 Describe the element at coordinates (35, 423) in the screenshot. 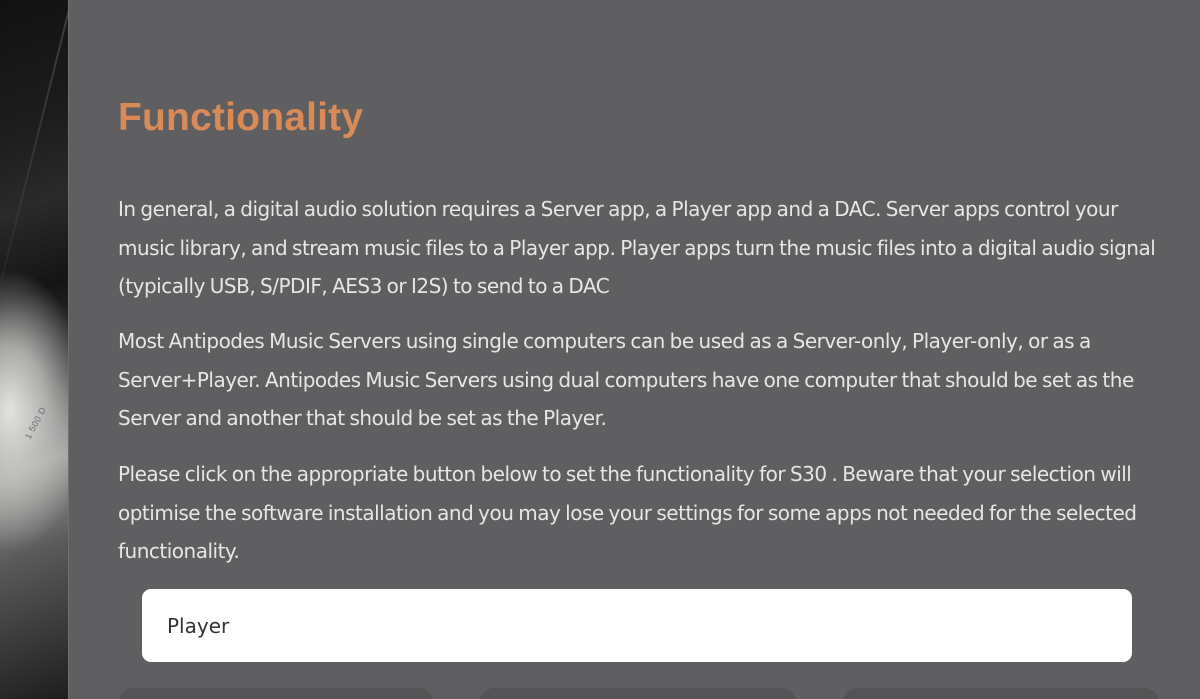

I see `dial-label: 1 500 D` at that location.